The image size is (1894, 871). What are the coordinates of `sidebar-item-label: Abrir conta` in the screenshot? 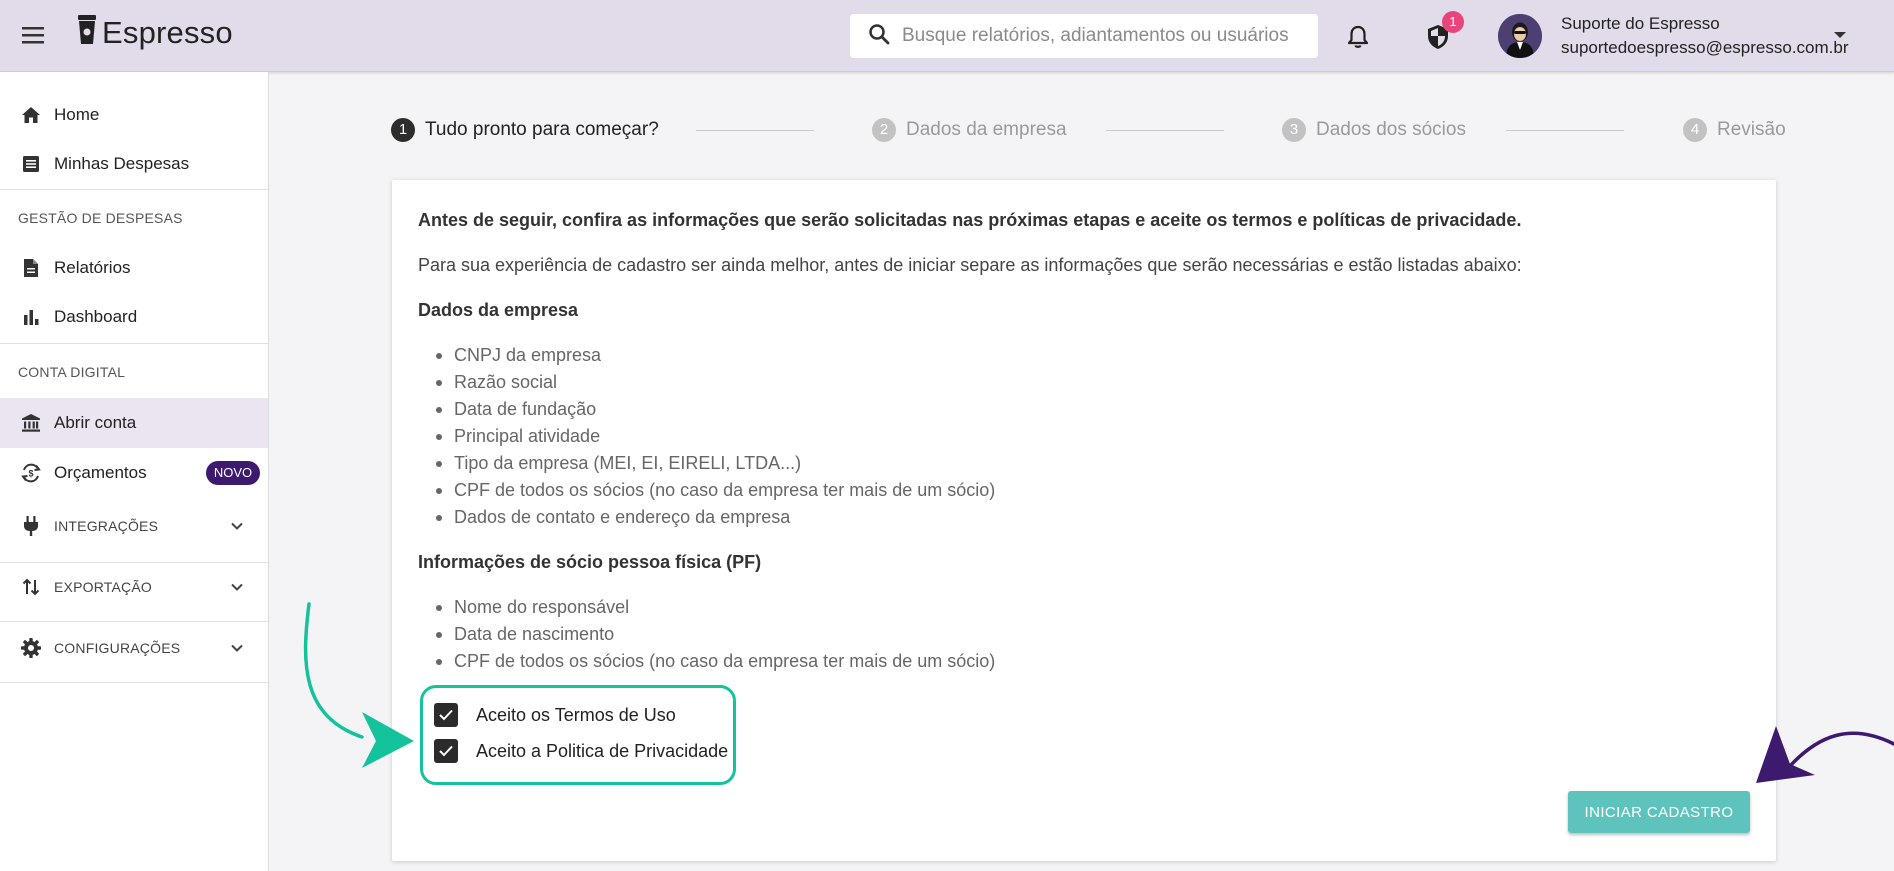 It's located at (95, 422).